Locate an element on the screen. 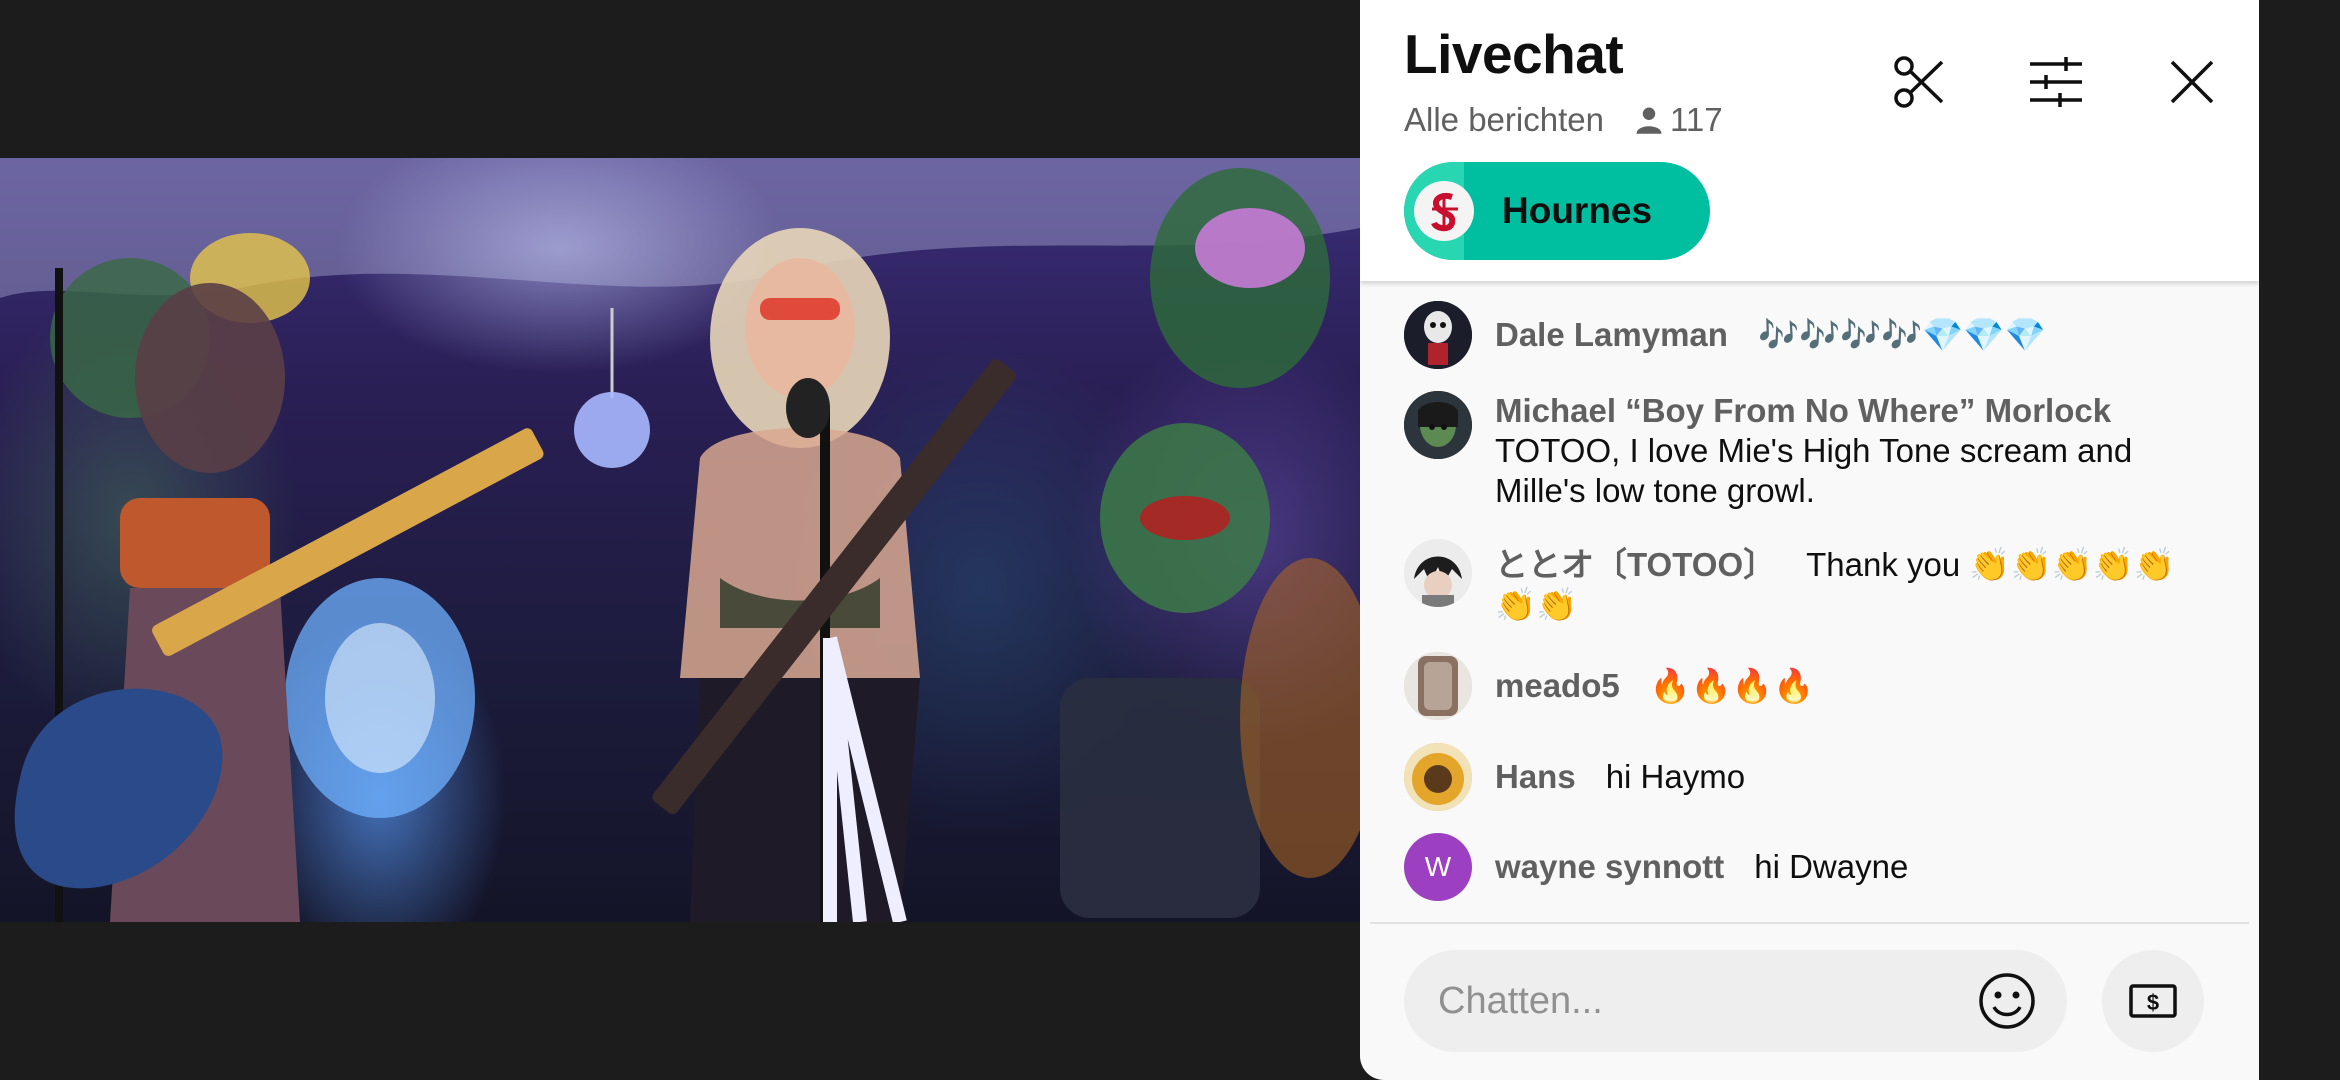  chat-settings-button is located at coordinates (2056, 82).